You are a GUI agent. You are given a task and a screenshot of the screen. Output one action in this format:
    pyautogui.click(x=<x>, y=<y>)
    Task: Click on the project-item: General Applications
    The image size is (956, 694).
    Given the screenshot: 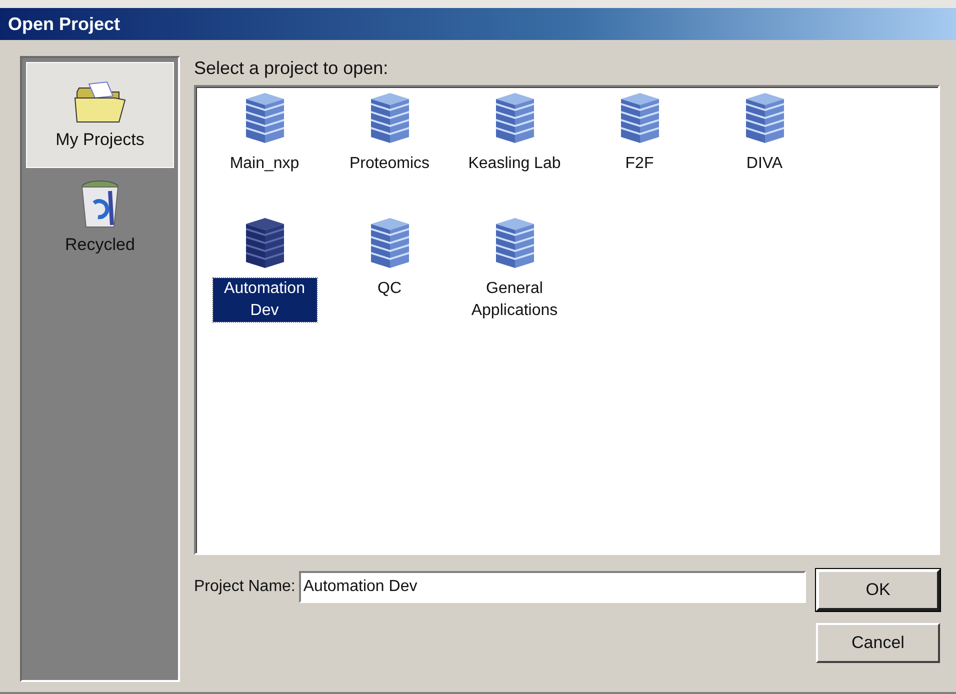 What is the action you would take?
    pyautogui.click(x=514, y=300)
    